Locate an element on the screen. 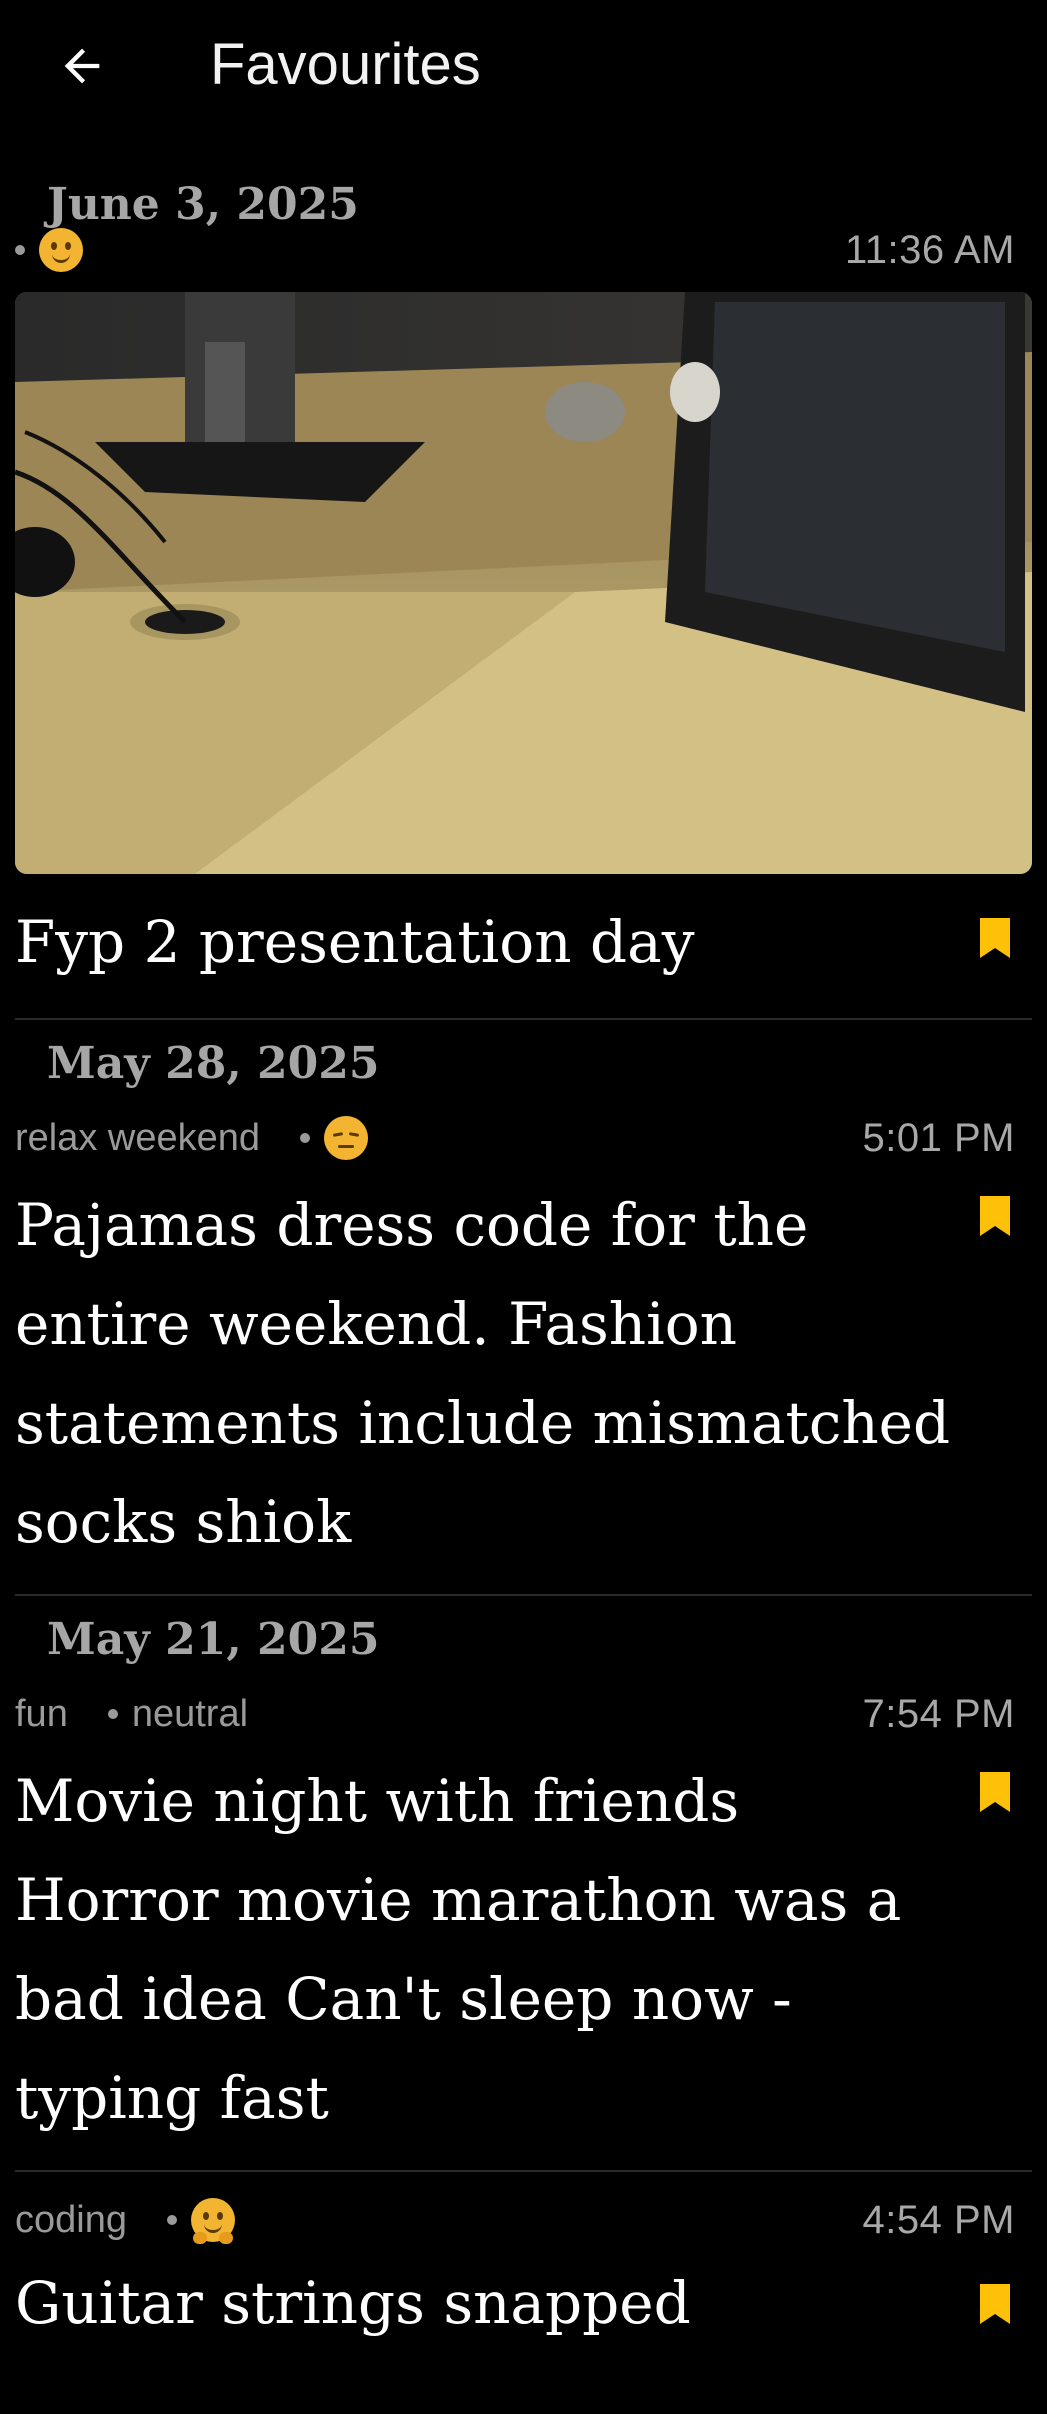 This screenshot has height=2414, width=1047. mood-label: neutral is located at coordinates (190, 1713).